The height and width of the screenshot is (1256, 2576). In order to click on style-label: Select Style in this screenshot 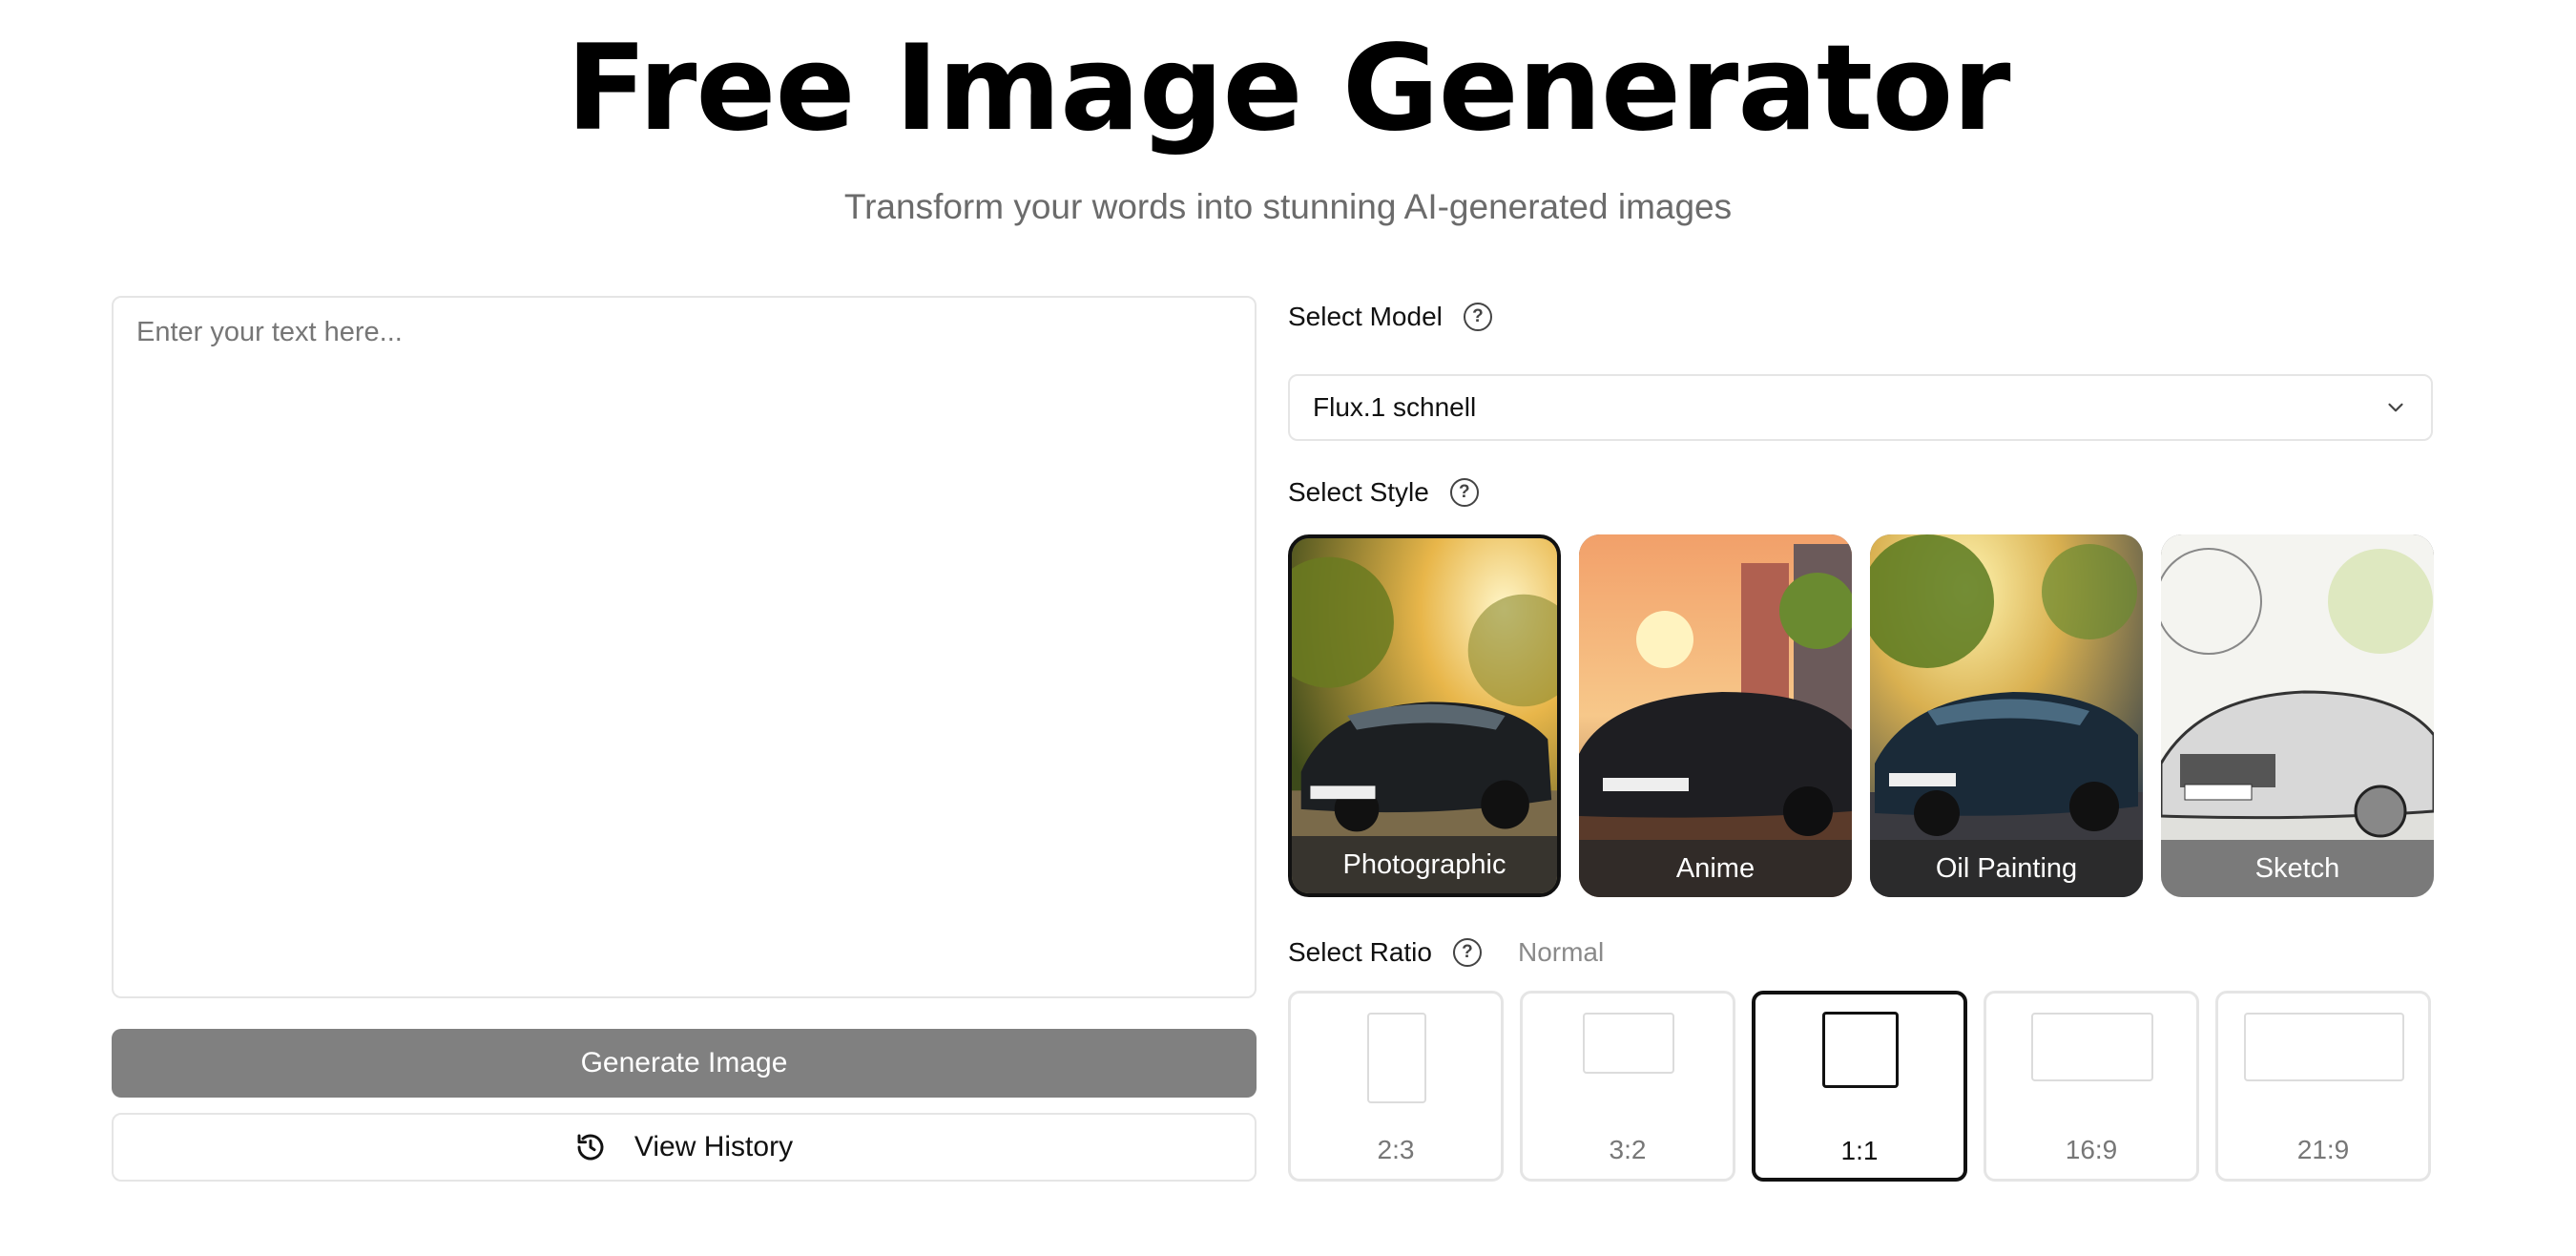, I will do `click(1358, 492)`.